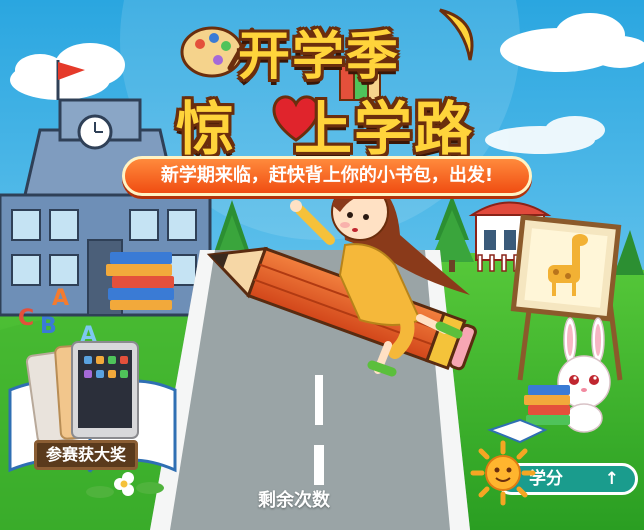  I want to click on title-line-2-part-2: 上学路, so click(384, 129).